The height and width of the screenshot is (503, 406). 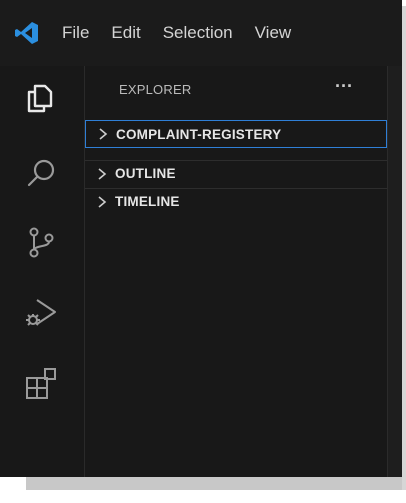 I want to click on section-label: OUTLINE, so click(x=145, y=173).